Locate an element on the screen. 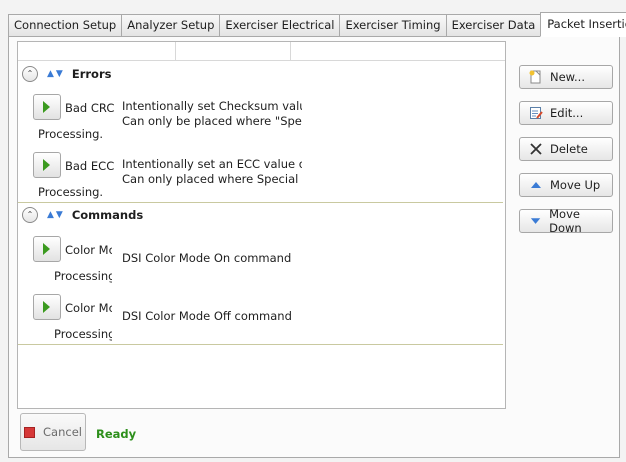 Image resolution: width=626 pixels, height=462 pixels. arrow-down-icon is located at coordinates (535, 221).